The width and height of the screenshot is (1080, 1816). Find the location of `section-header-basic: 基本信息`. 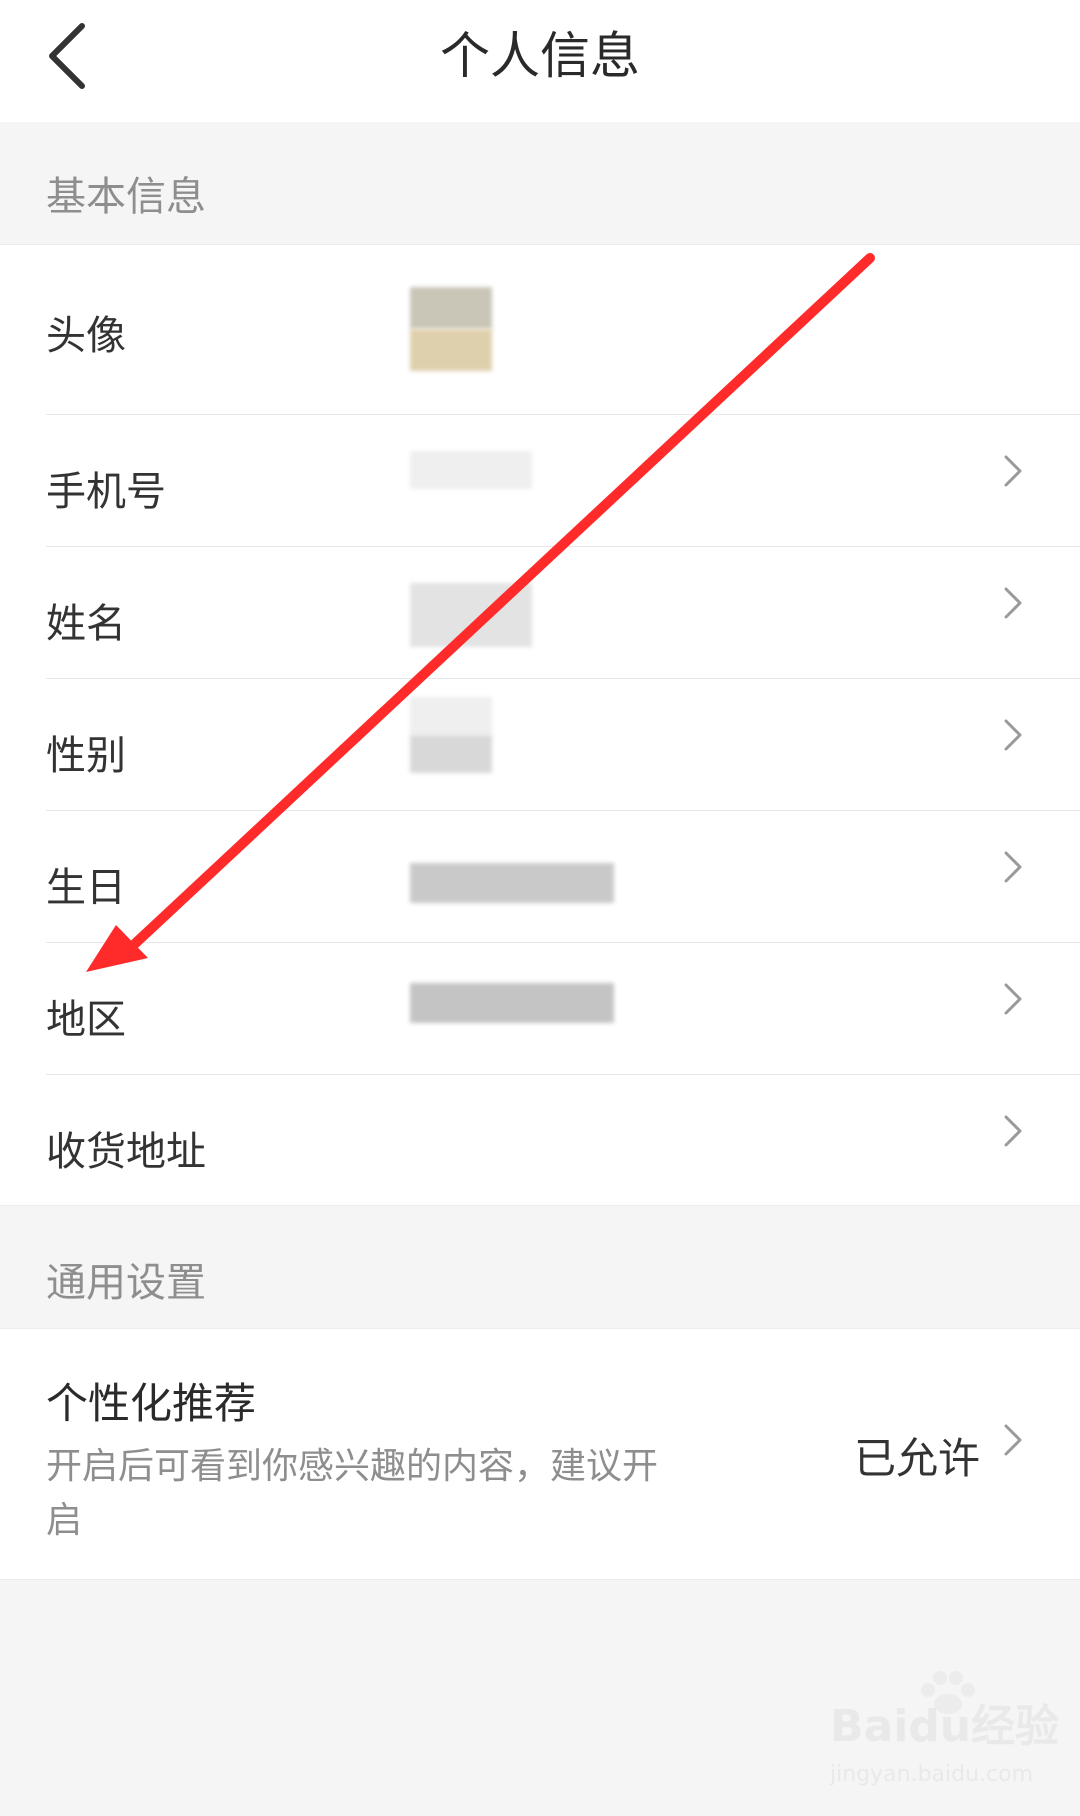

section-header-basic: 基本信息 is located at coordinates (540, 183).